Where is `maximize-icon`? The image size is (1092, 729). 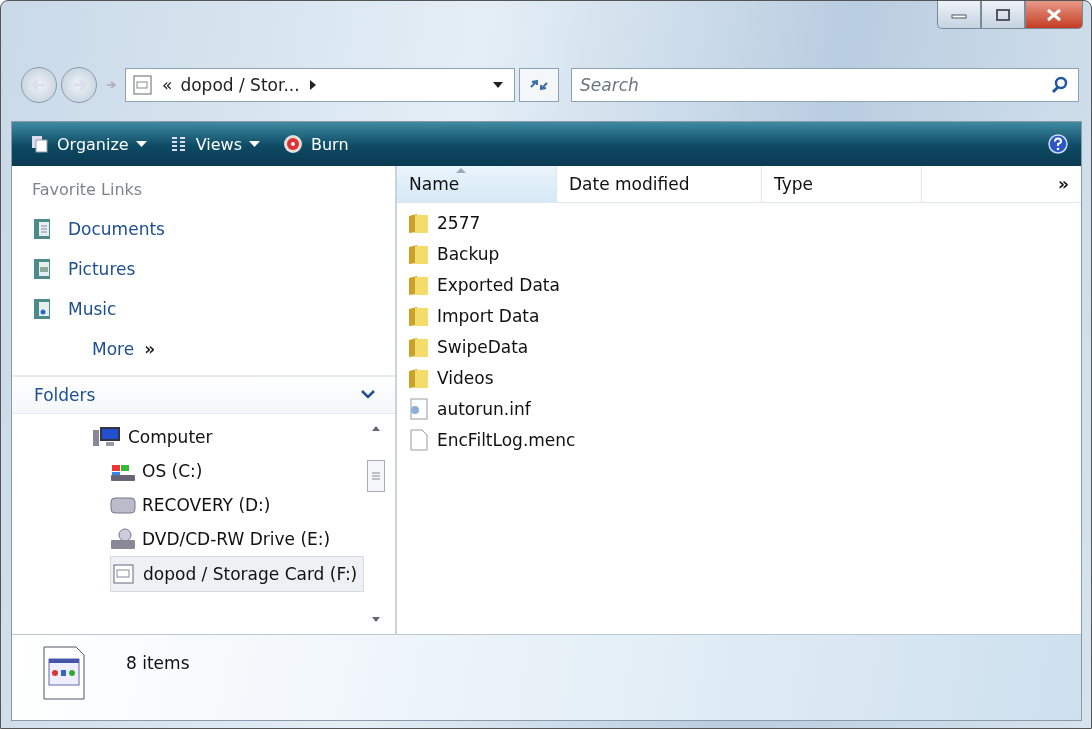 maximize-icon is located at coordinates (1003, 14).